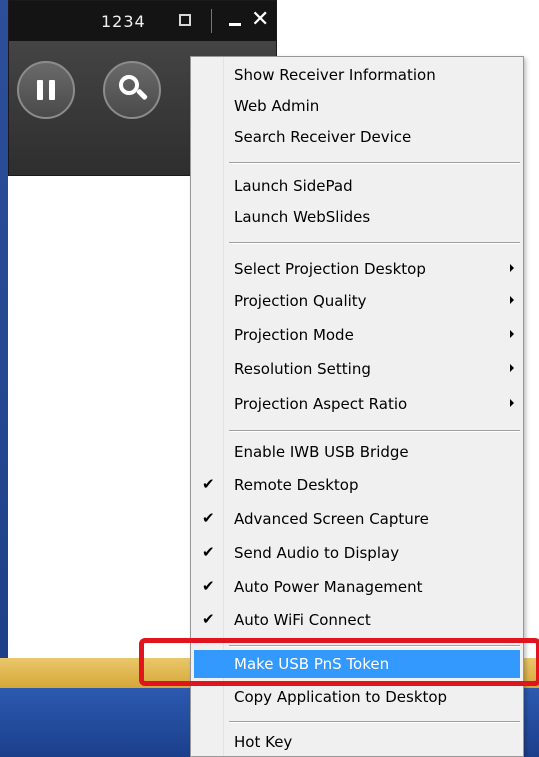 The height and width of the screenshot is (757, 539). What do you see at coordinates (132, 90) in the screenshot?
I see `search-button` at bounding box center [132, 90].